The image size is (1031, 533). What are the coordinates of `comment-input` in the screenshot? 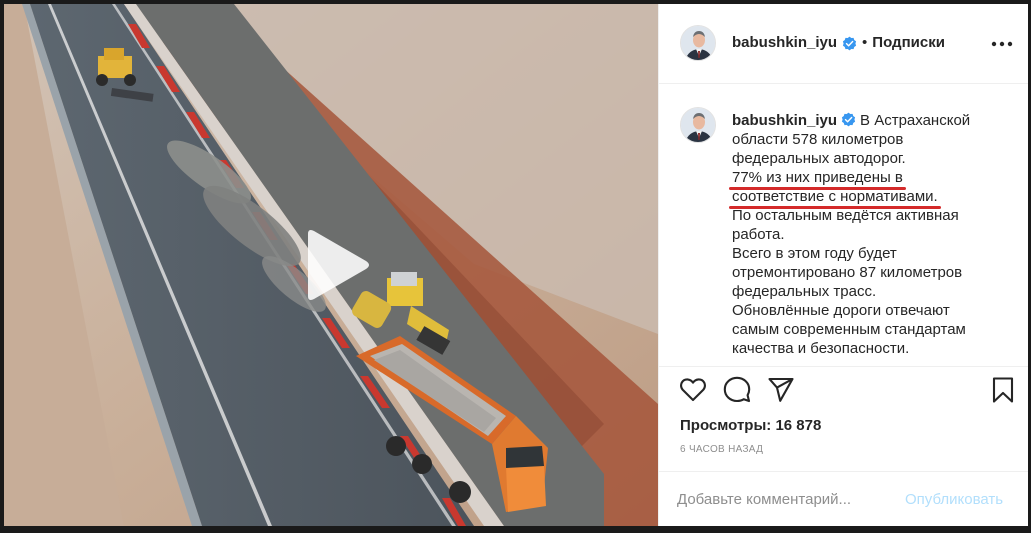 It's located at (792, 499).